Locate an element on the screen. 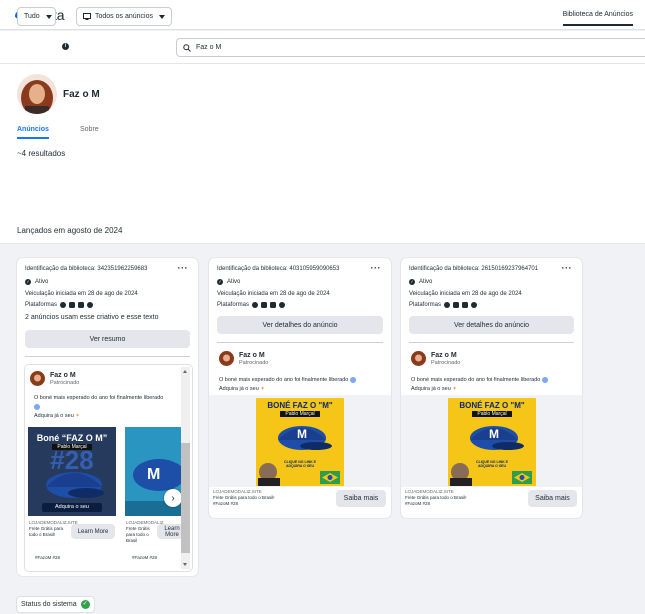 This screenshot has width=645, height=614. avatar is located at coordinates (226, 358).